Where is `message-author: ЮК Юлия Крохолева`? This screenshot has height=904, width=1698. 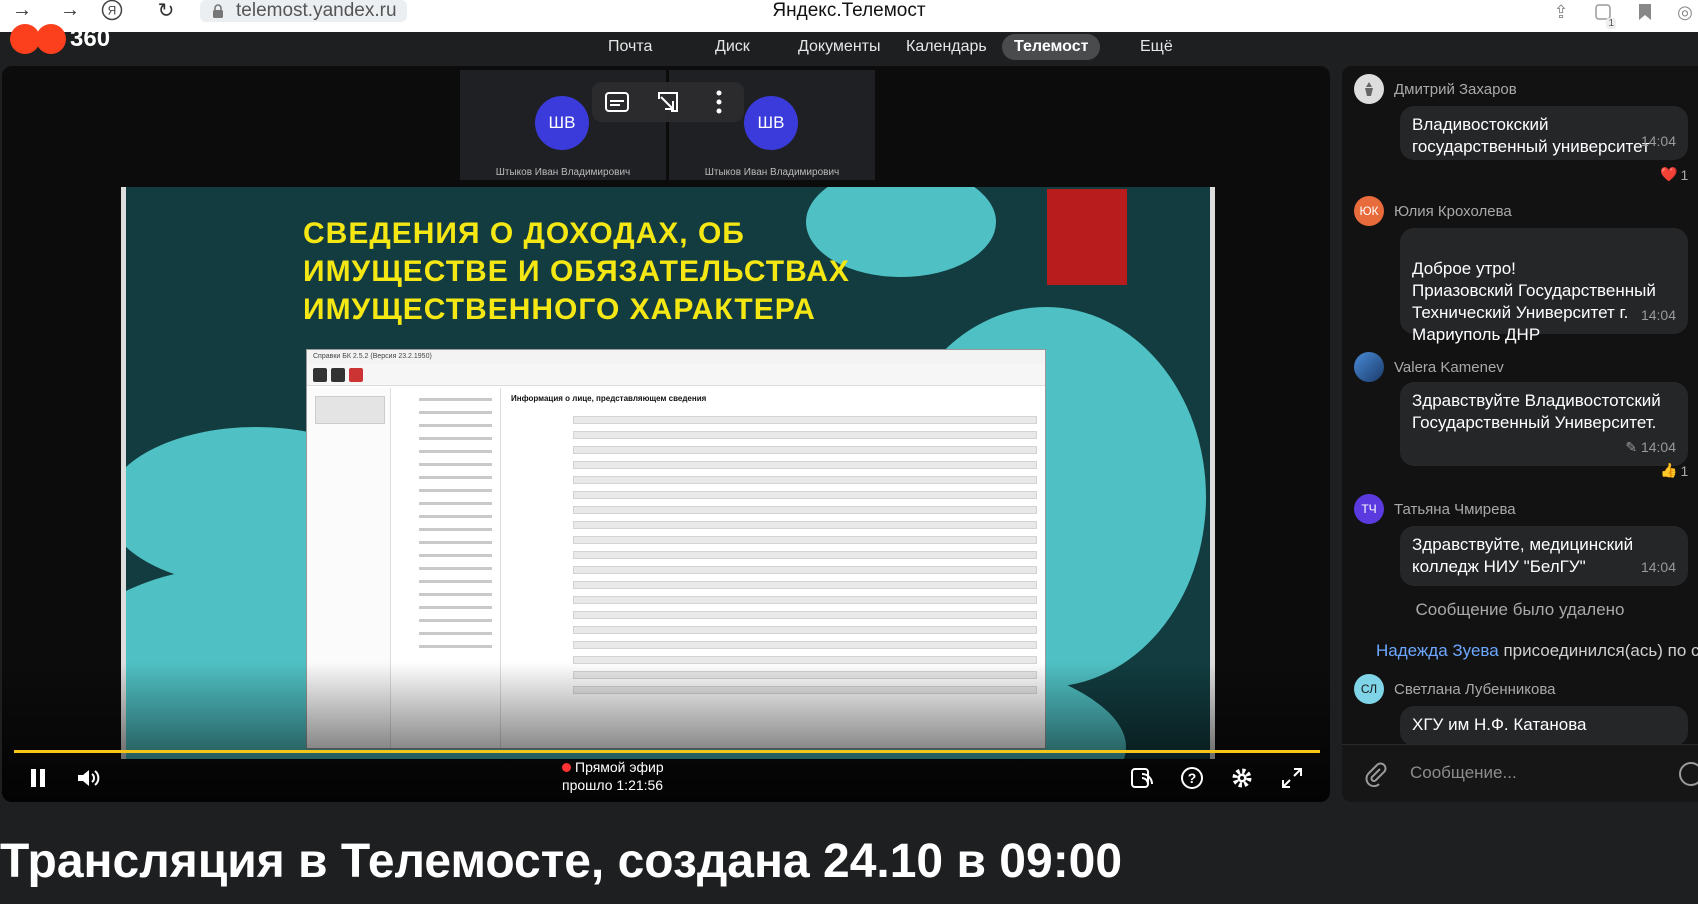 message-author: ЮК Юлия Крохолева is located at coordinates (1433, 211).